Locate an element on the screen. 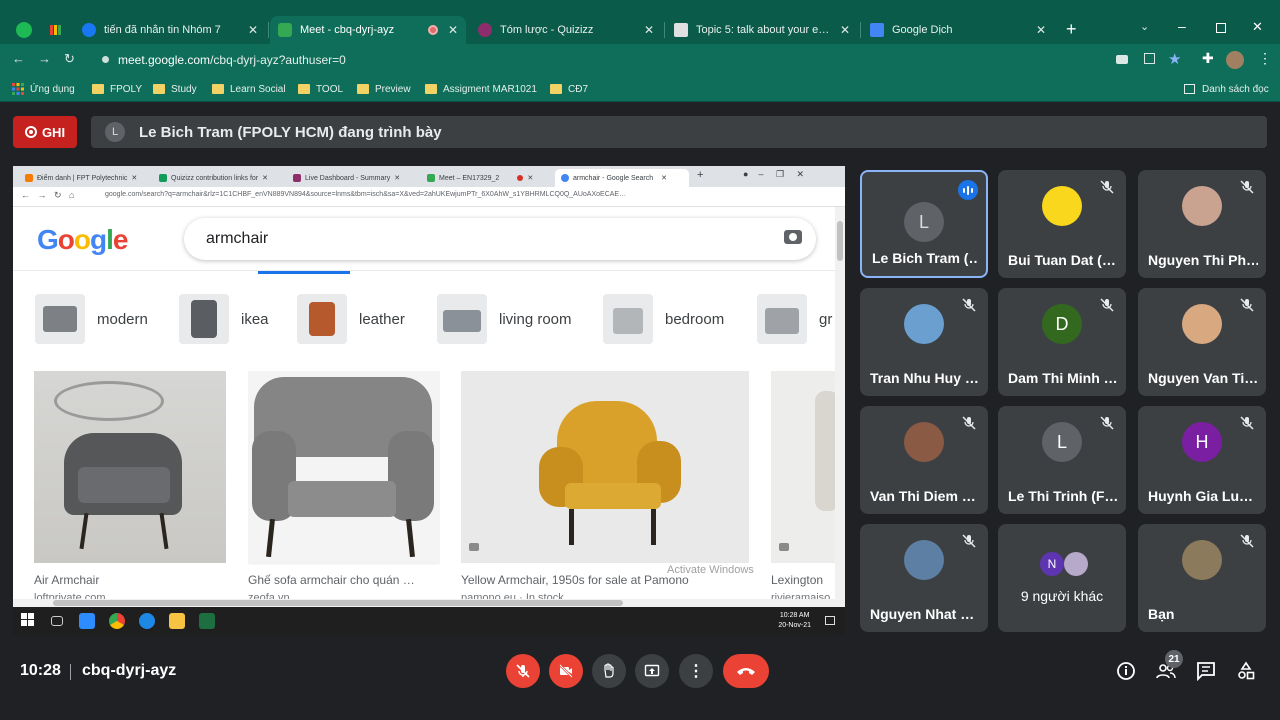 This screenshot has height=720, width=1280. participant-count-badge: 21 is located at coordinates (1174, 659).